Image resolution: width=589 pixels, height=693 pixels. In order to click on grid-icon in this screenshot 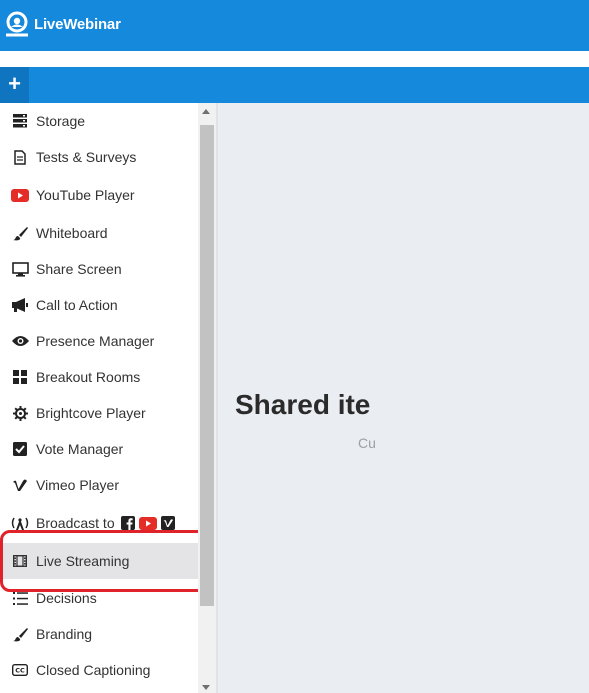, I will do `click(20, 377)`.